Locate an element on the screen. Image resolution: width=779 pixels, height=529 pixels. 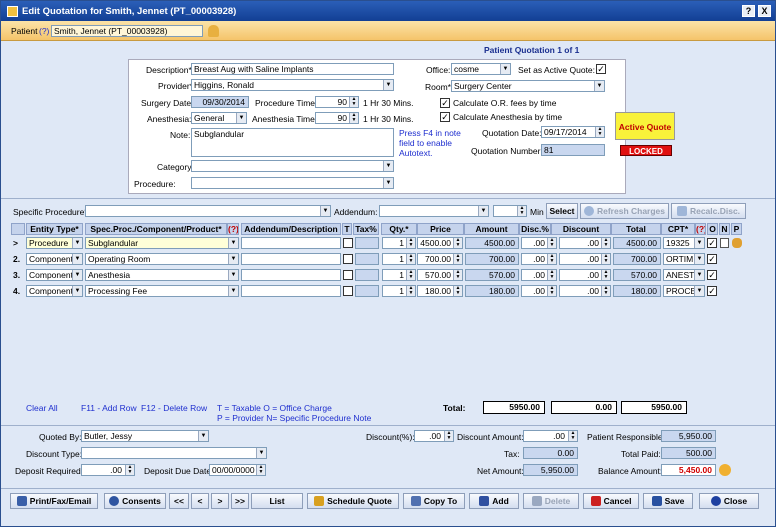
patient-lookup-icon is located at coordinates (213, 31).